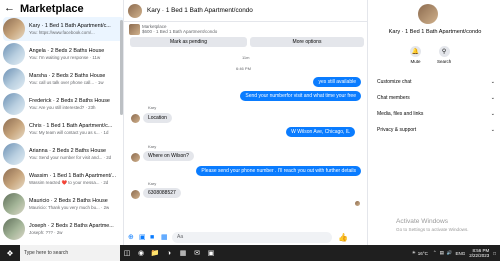 This screenshot has height=261, width=500. Describe the element at coordinates (188, 42) in the screenshot. I see `mark-pending-button: Mark as pending` at that location.